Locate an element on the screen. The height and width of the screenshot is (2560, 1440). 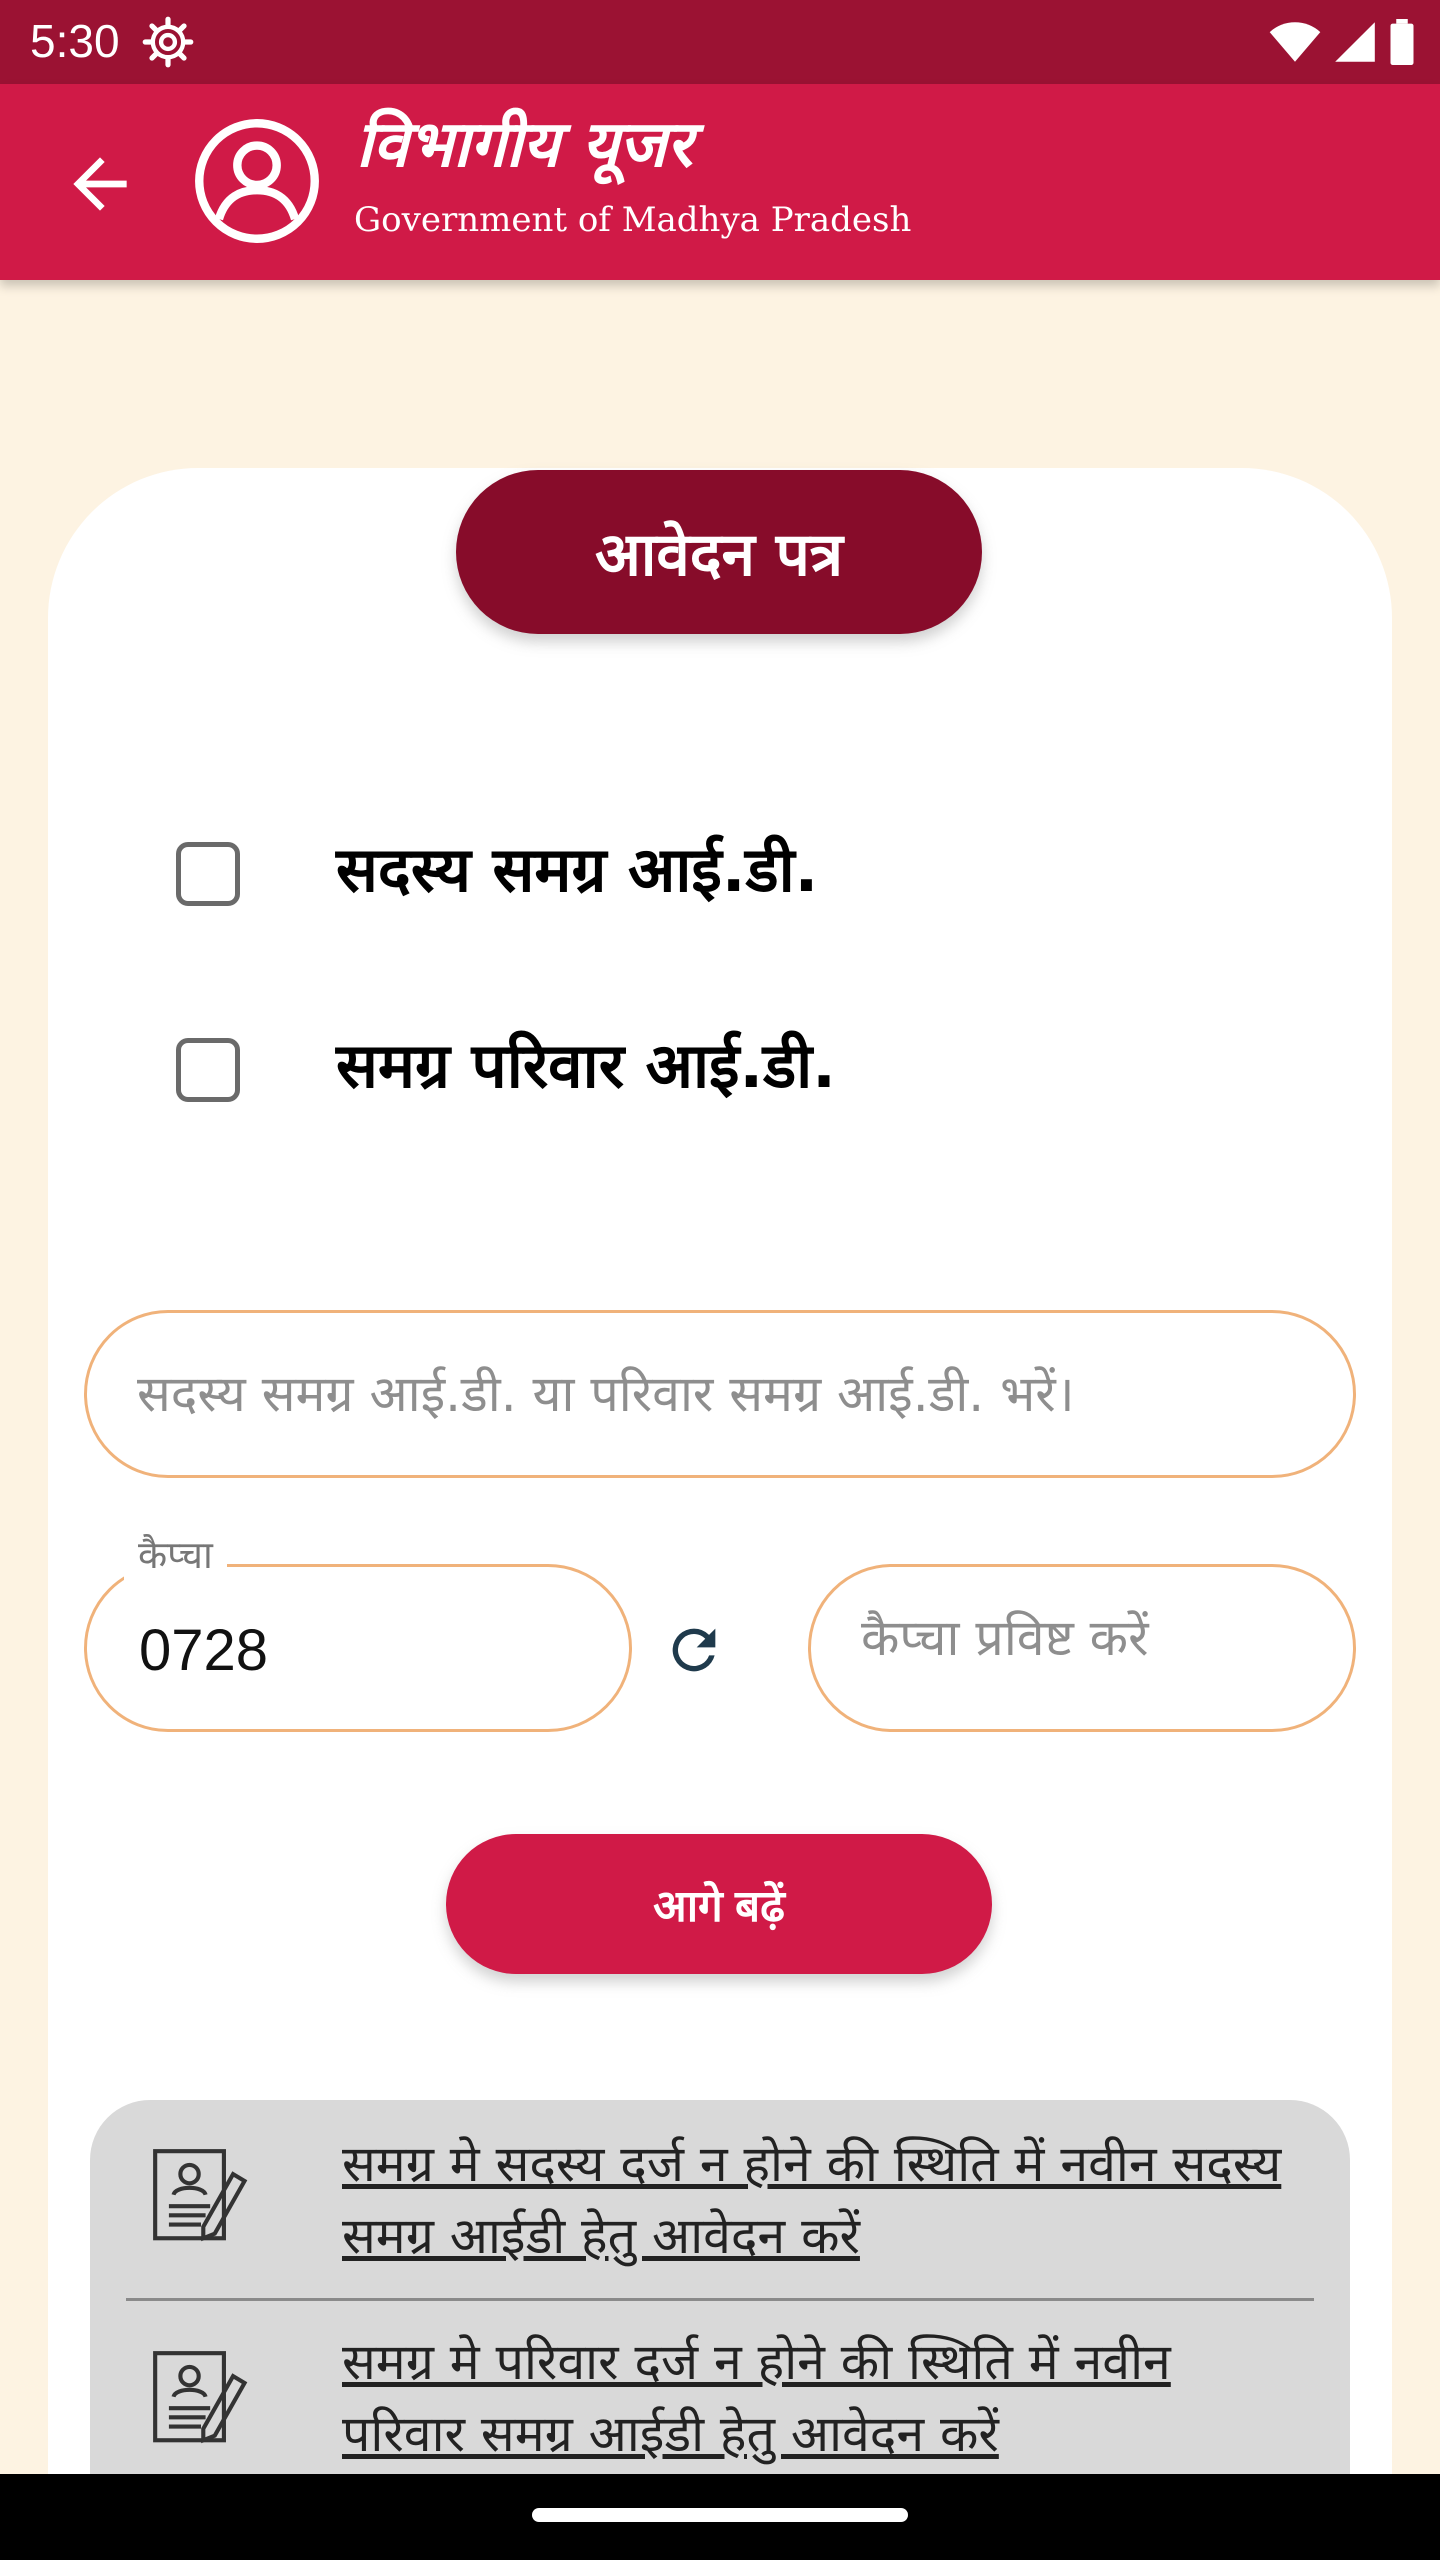
next-button: आगे बढ़ें is located at coordinates (719, 1904).